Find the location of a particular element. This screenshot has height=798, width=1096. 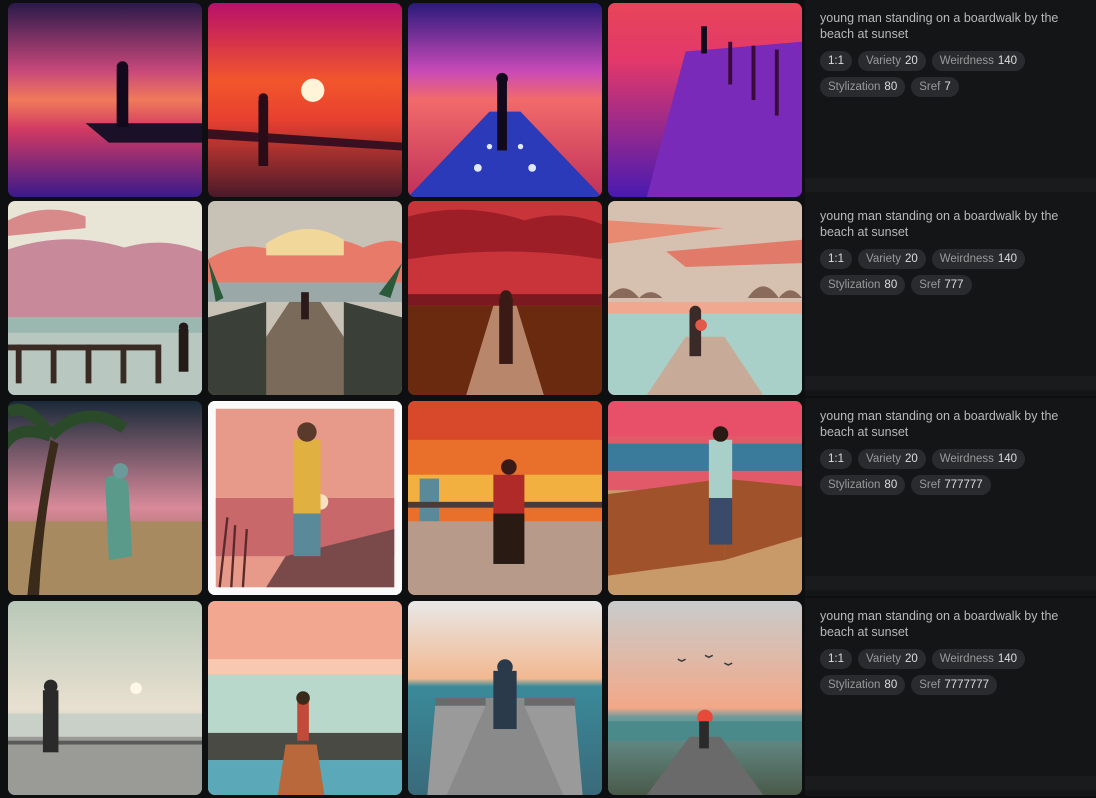

chip-value: 777 is located at coordinates (954, 285).